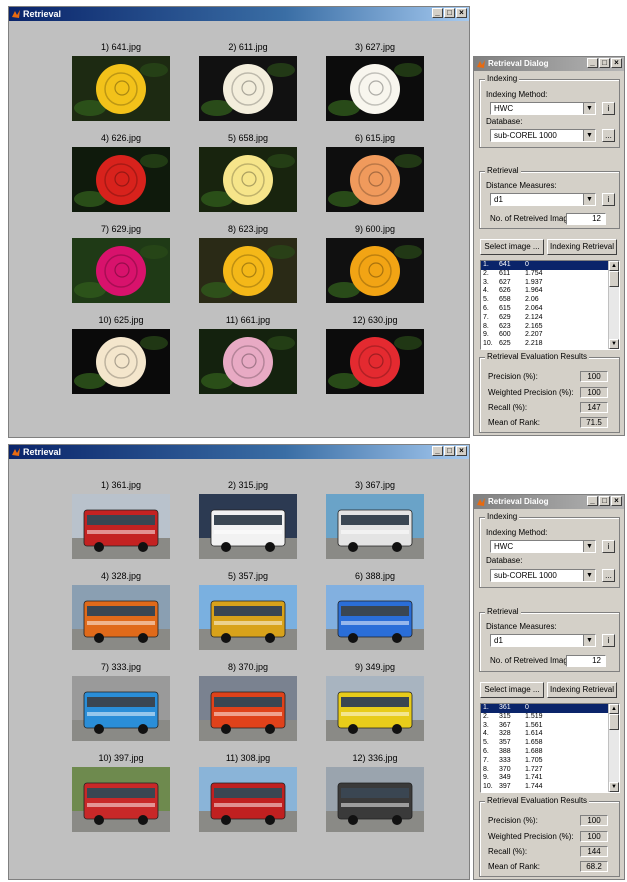  I want to click on results-list-item: 4. 328 1.614, so click(550, 734).